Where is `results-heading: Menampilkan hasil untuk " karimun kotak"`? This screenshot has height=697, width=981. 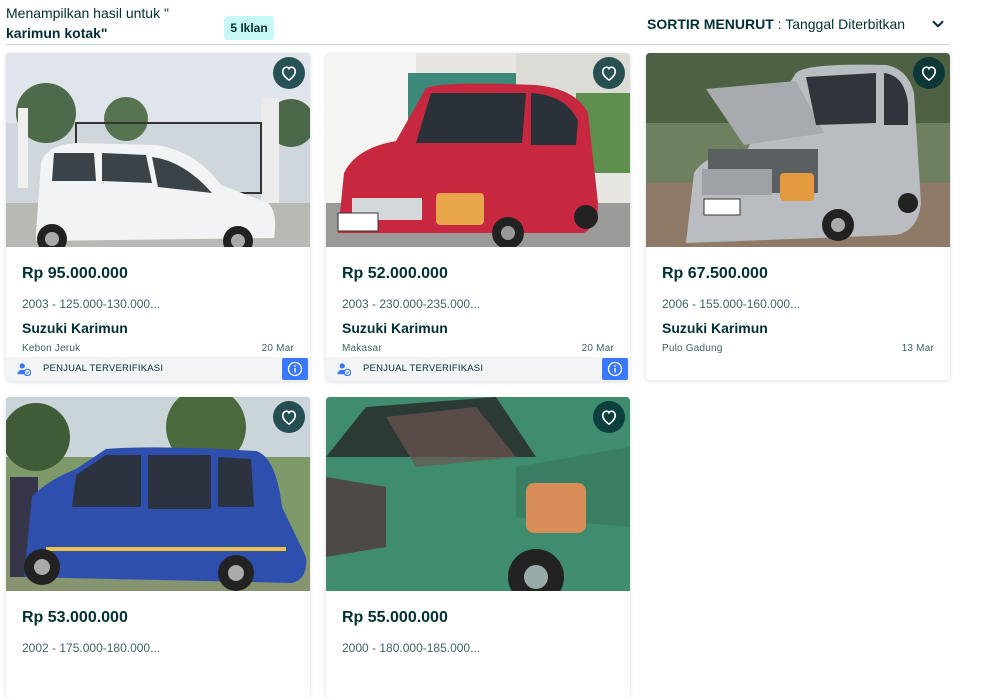
results-heading: Menampilkan hasil untuk " karimun kotak" is located at coordinates (87, 23).